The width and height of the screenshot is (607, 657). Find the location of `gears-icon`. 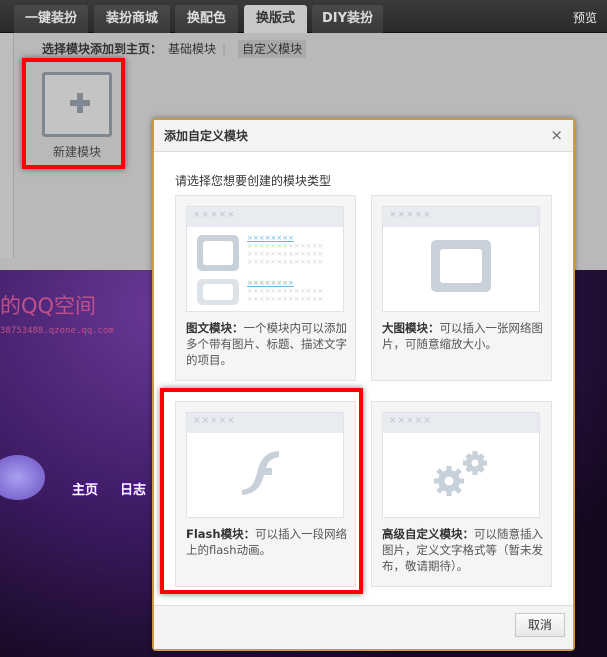

gears-icon is located at coordinates (460, 473).